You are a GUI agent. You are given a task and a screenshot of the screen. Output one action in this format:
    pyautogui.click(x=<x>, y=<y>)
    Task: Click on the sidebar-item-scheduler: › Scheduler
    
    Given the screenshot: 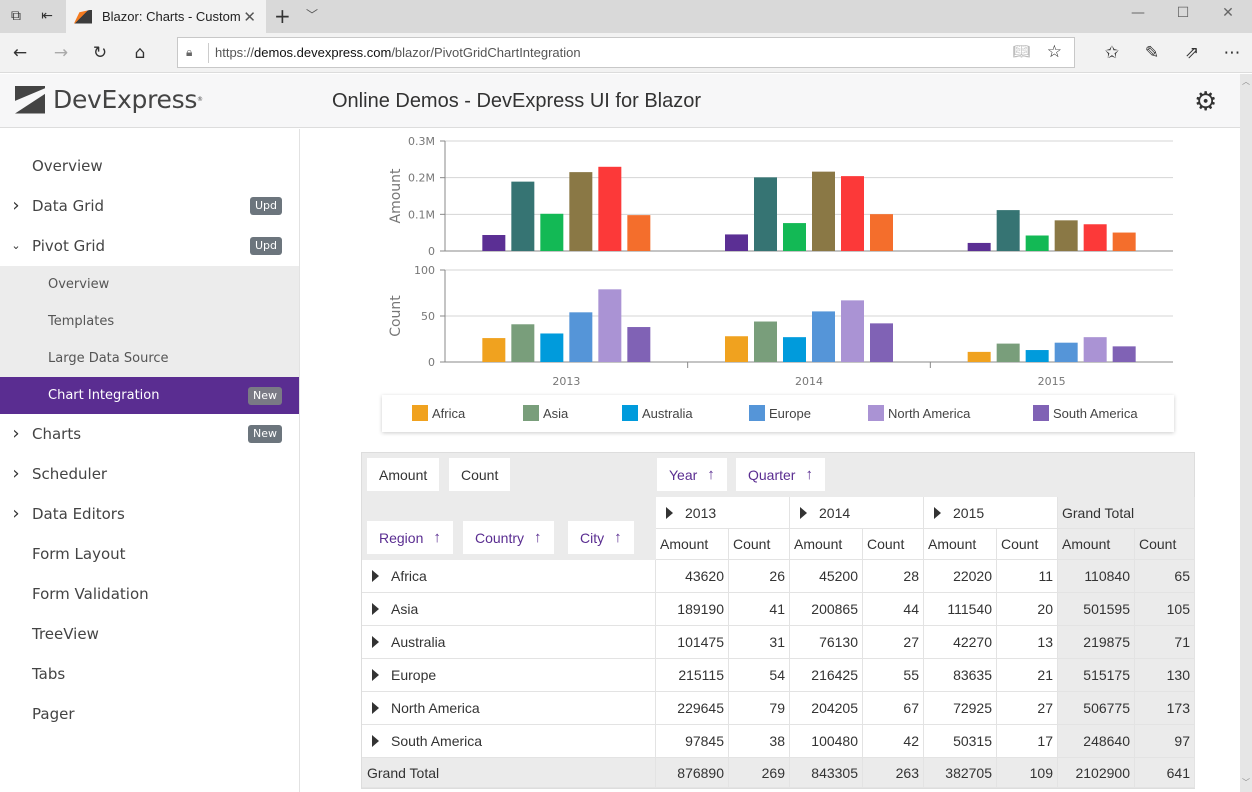 What is the action you would take?
    pyautogui.click(x=149, y=473)
    